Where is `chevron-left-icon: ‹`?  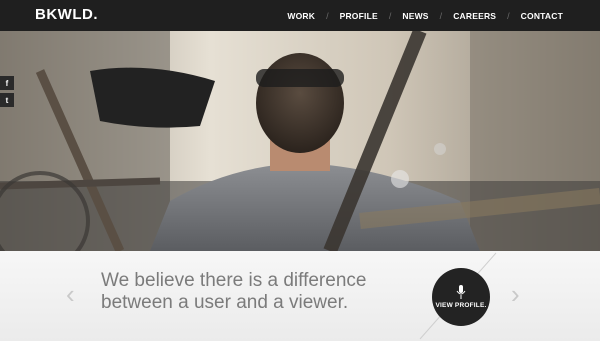 chevron-left-icon: ‹ is located at coordinates (70, 294).